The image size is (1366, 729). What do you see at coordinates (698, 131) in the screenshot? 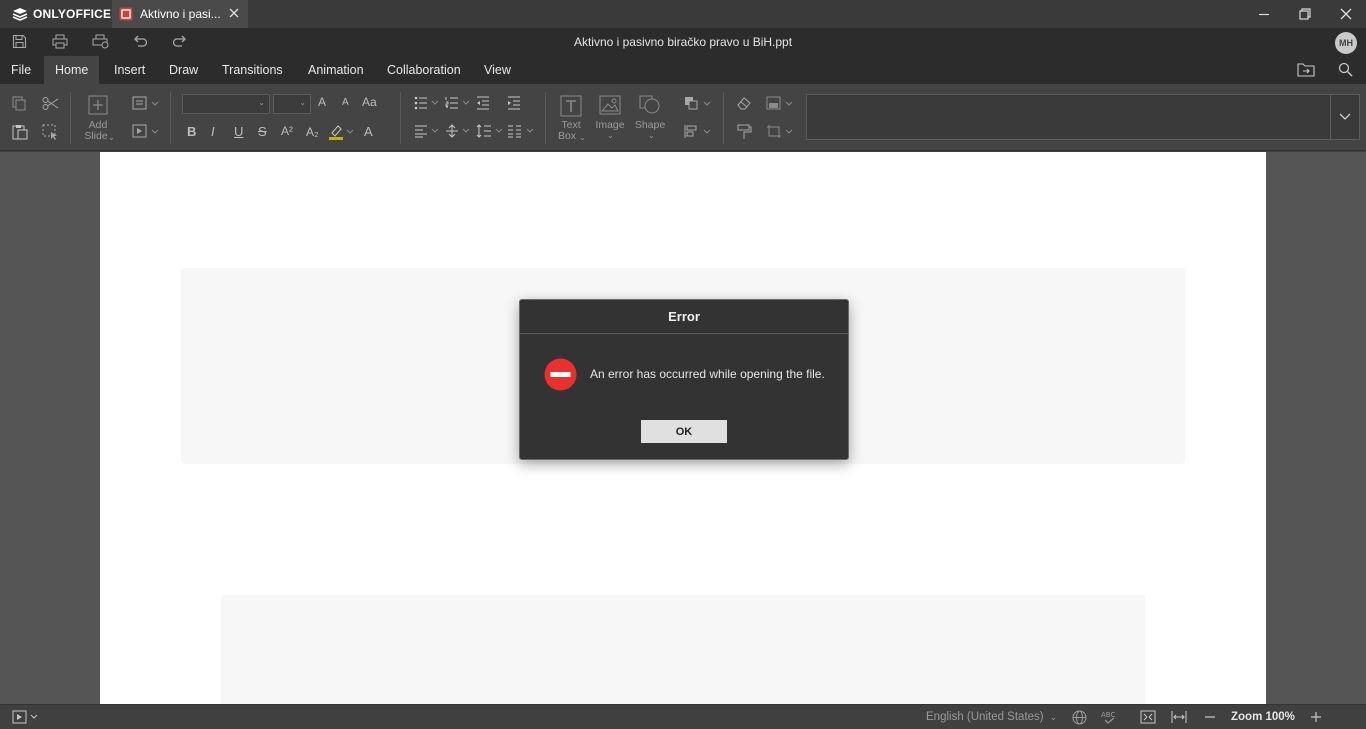
I see `align-objects-icon` at bounding box center [698, 131].